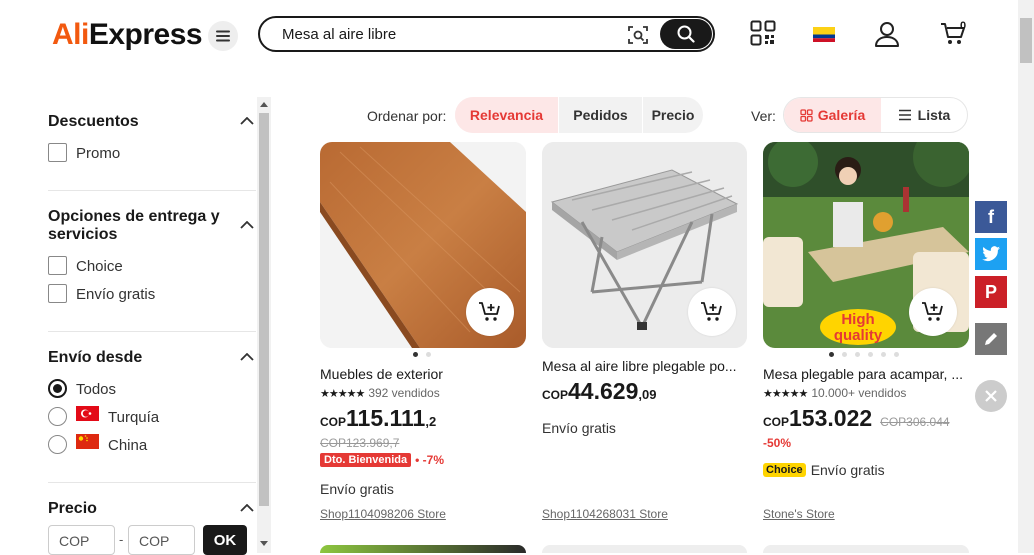  I want to click on discount-percent: -50%, so click(777, 443).